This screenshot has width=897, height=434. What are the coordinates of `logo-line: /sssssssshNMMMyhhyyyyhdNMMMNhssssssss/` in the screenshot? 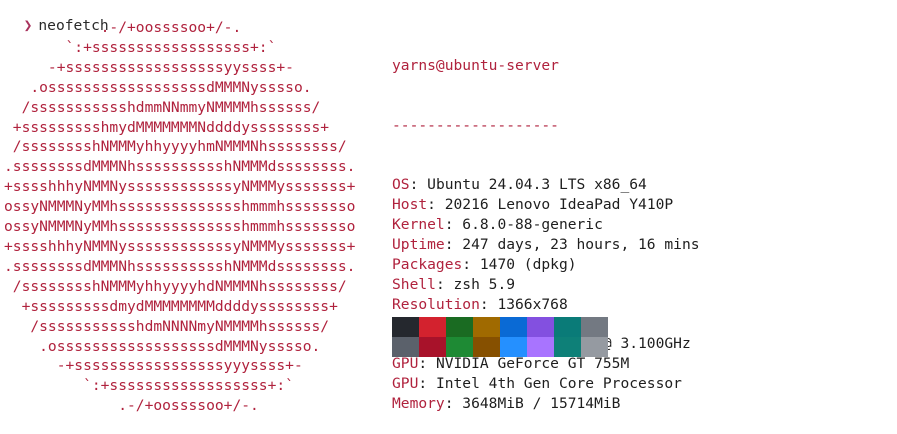 It's located at (175, 286).